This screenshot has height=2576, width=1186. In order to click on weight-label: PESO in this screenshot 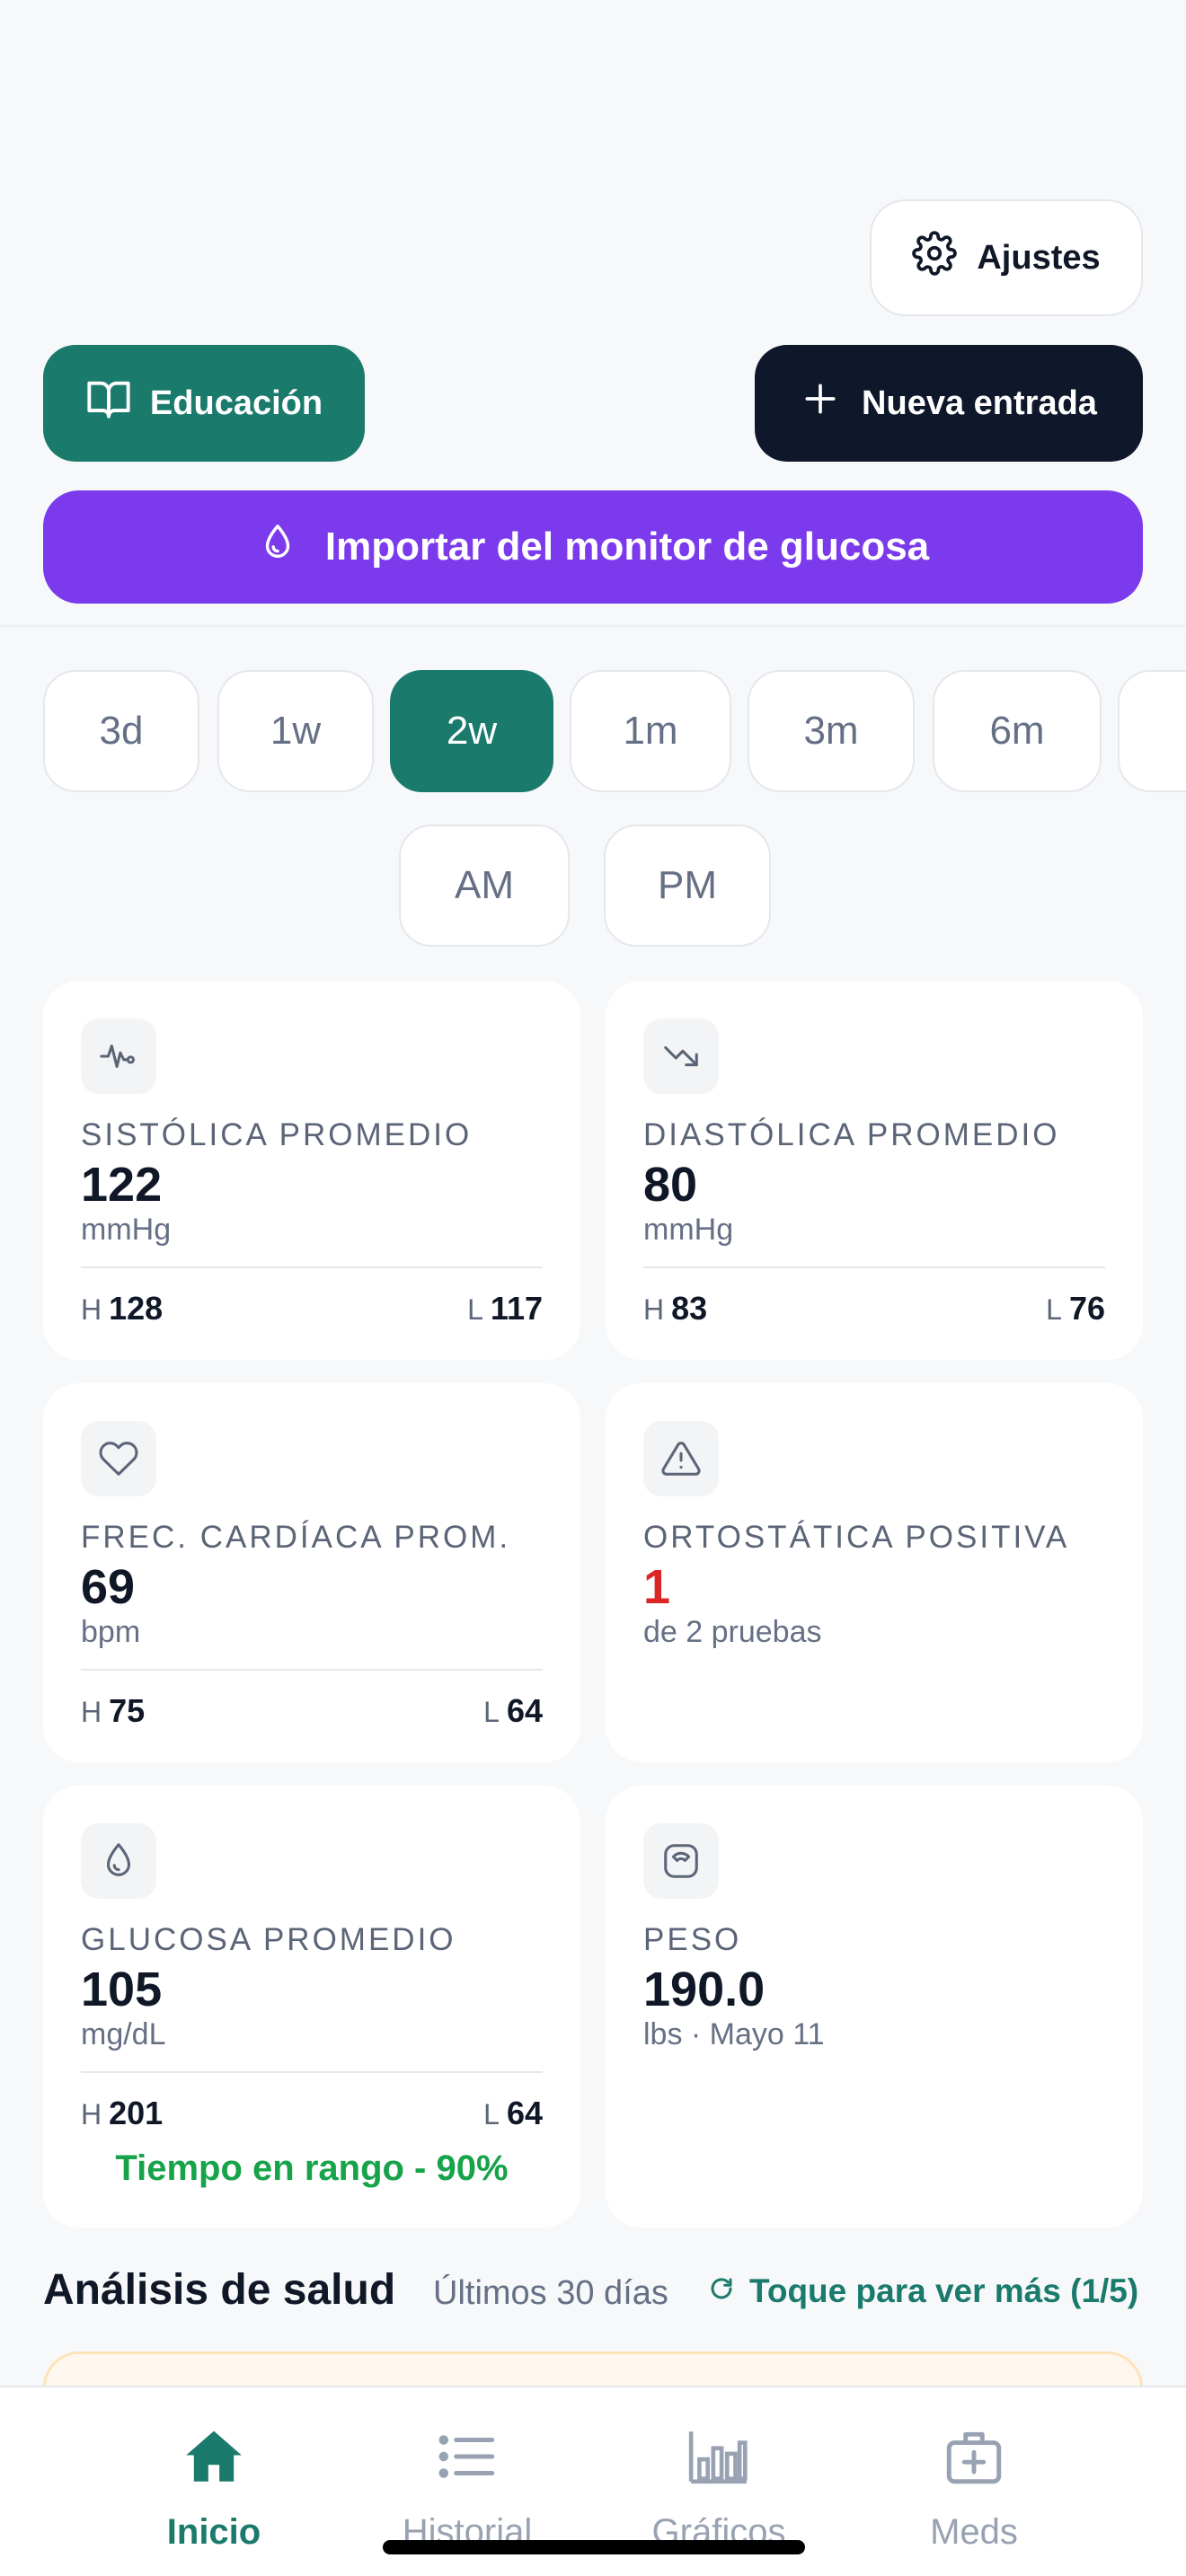, I will do `click(692, 1939)`.